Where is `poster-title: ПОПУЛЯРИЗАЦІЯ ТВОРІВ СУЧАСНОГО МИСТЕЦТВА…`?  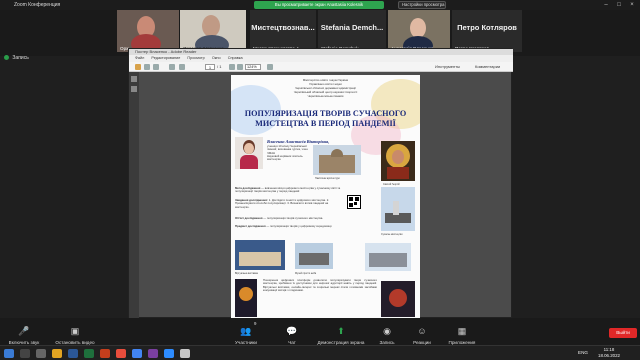
poster-title: ПОПУЛЯРИЗАЦІЯ ТВОРІВ СУЧАСНОГО МИСТЕЦТВА… is located at coordinates (325, 118).